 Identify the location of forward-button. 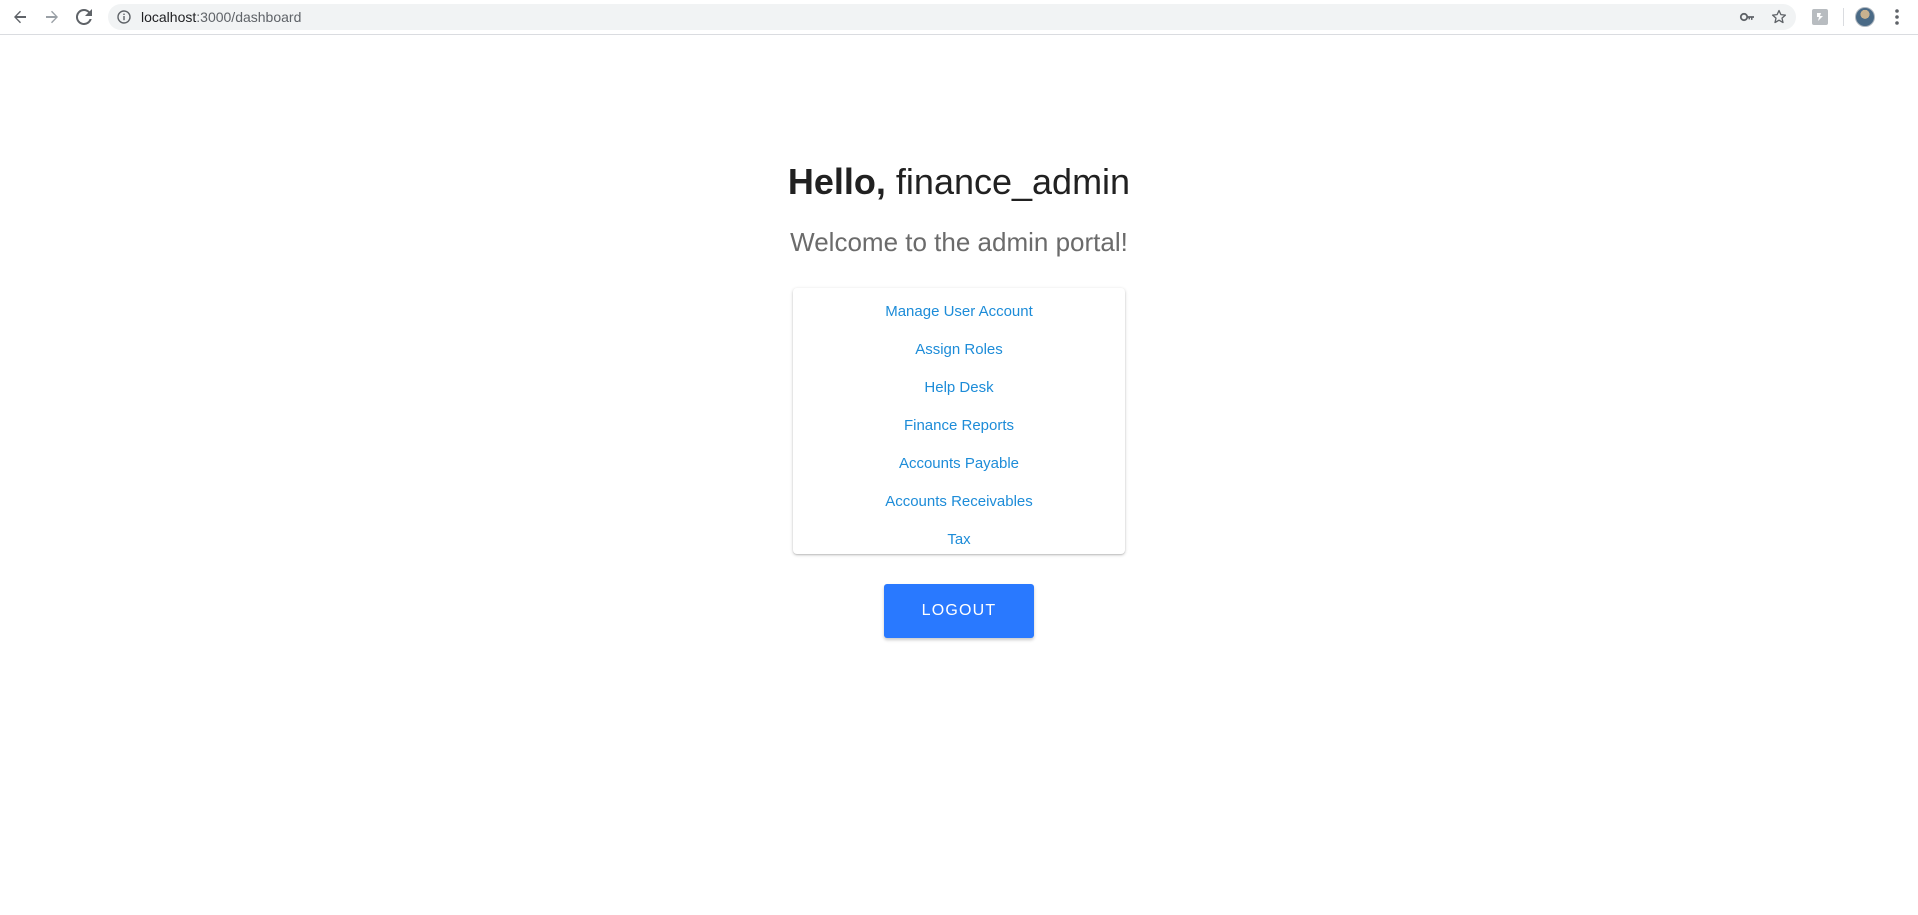
(52, 17).